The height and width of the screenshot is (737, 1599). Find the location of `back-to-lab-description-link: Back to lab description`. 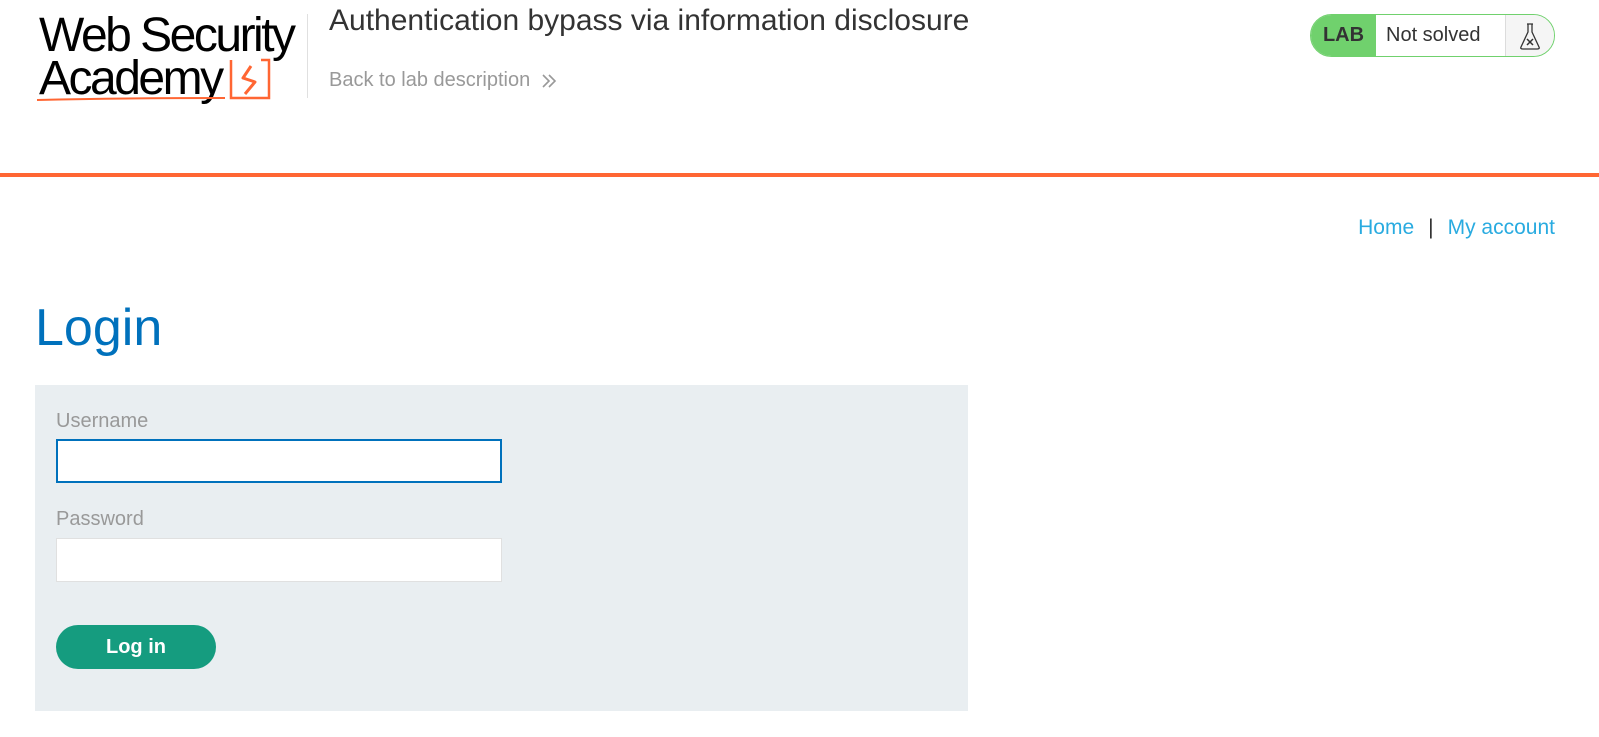

back-to-lab-description-link: Back to lab description is located at coordinates (443, 80).